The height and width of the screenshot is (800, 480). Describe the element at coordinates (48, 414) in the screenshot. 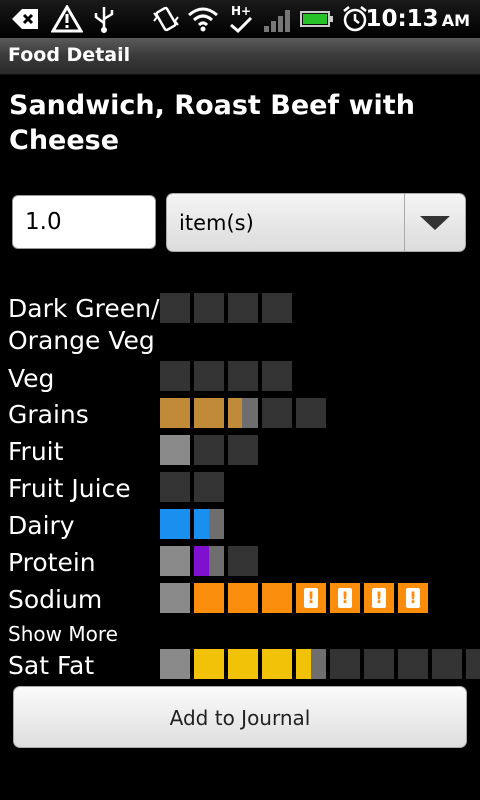

I see `nutrient-label-grains: Grains` at that location.